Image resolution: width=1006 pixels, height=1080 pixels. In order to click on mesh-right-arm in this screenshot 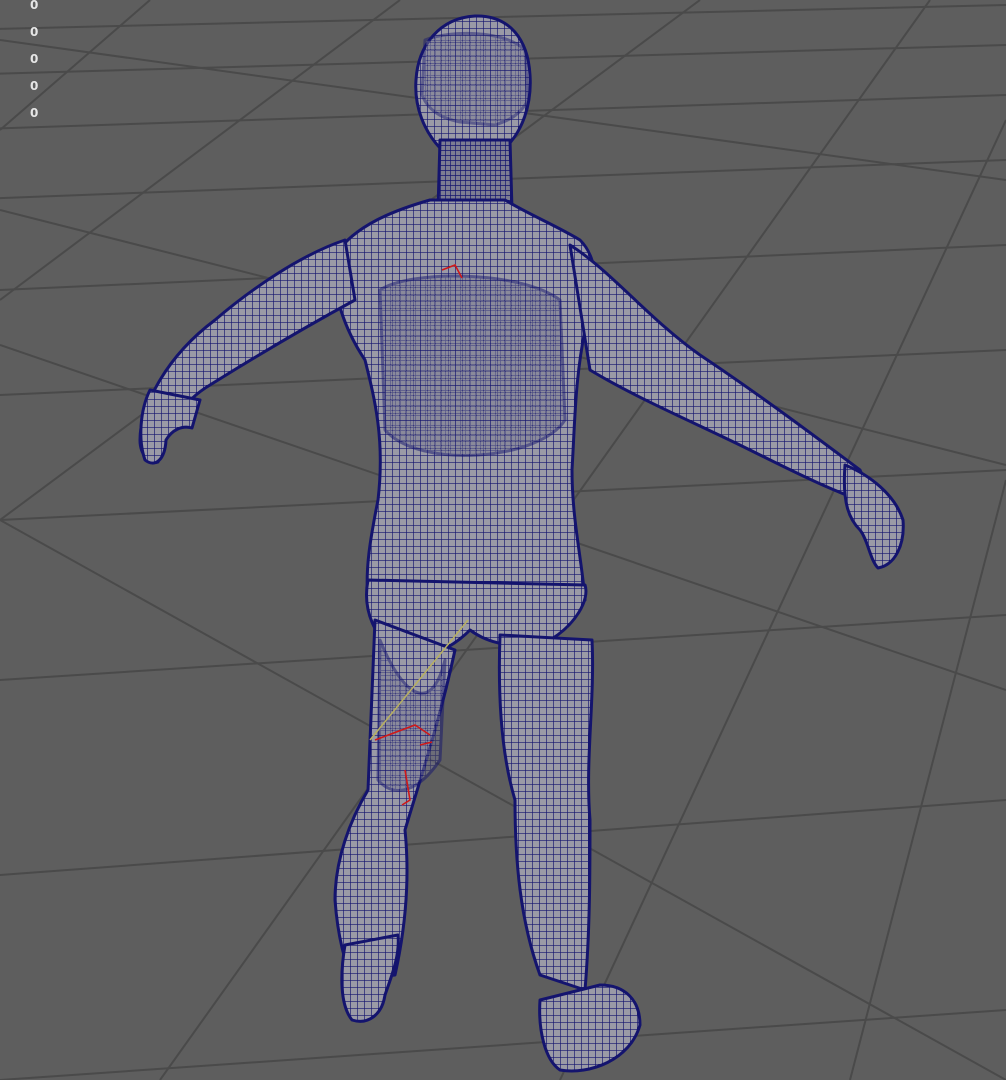, I will do `click(722, 375)`.